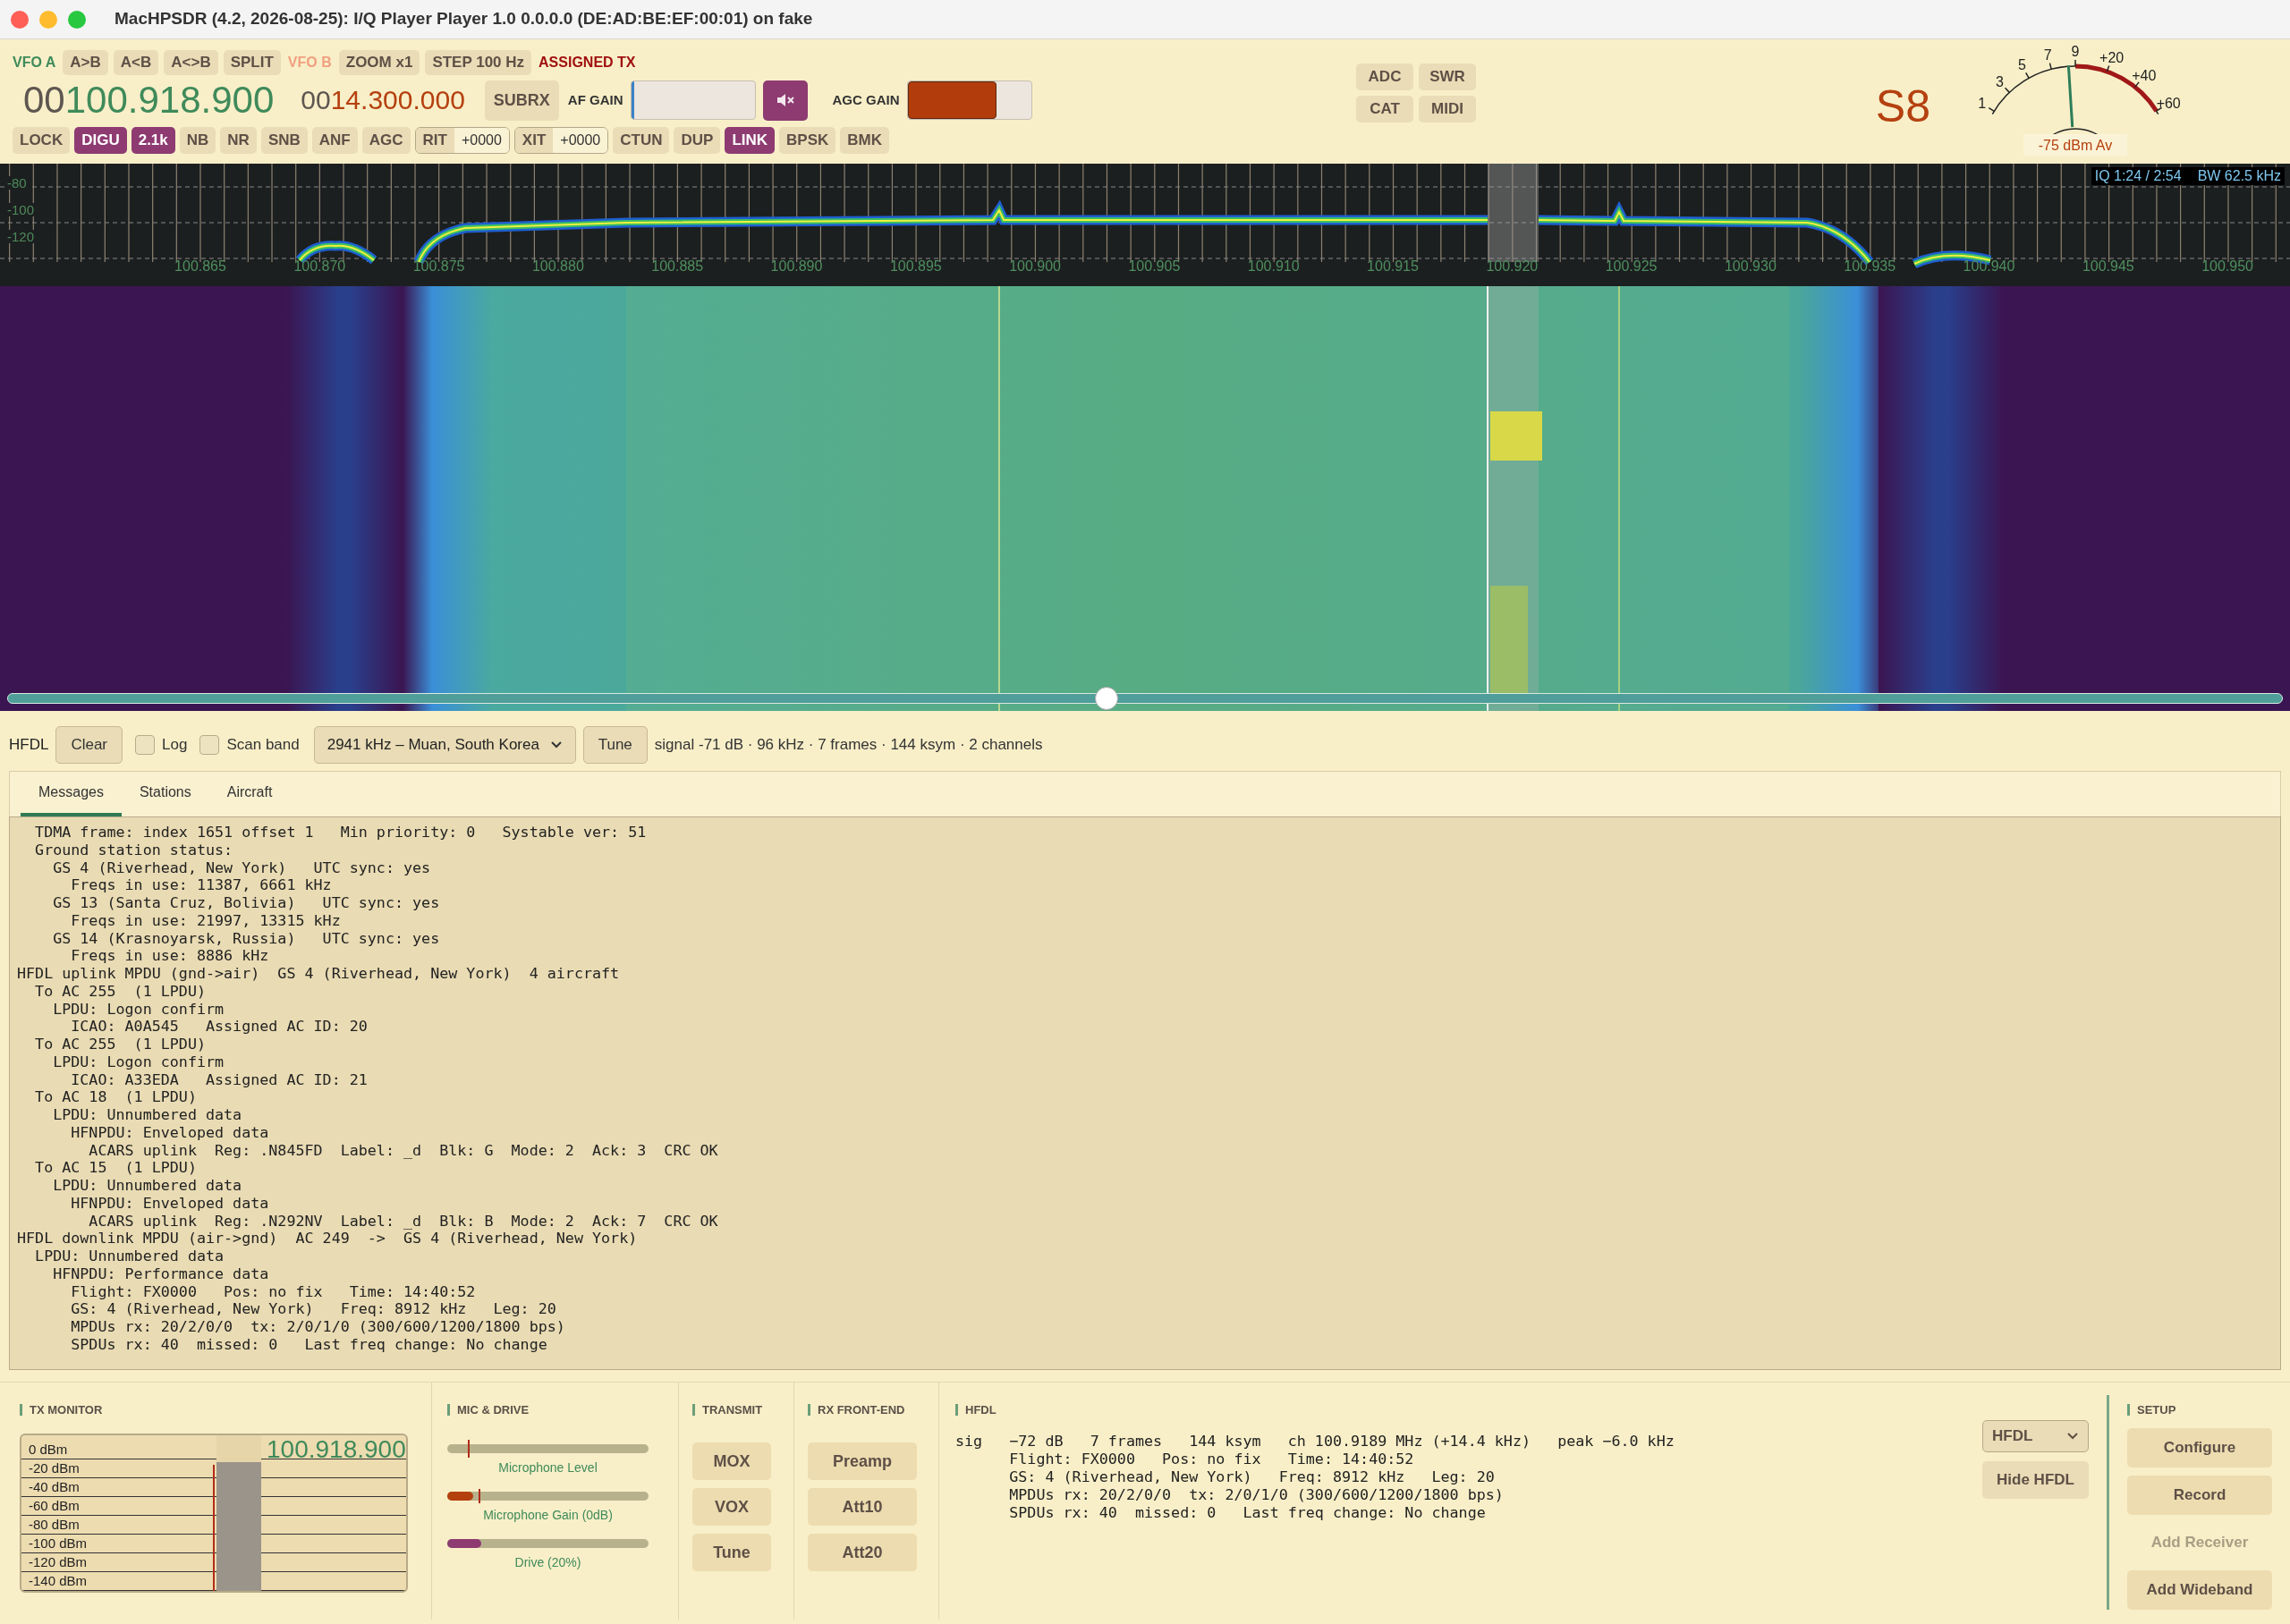  What do you see at coordinates (438, 266) in the screenshot?
I see `frequency-label: 100.875` at bounding box center [438, 266].